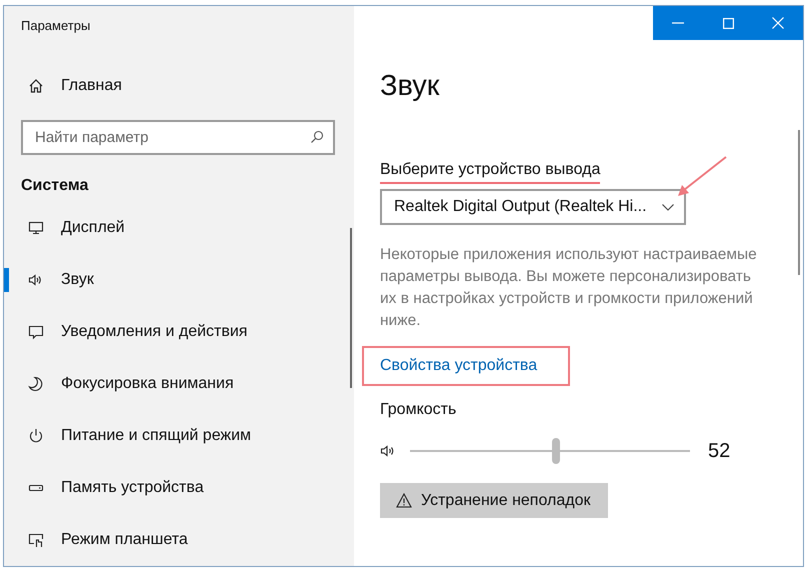 The height and width of the screenshot is (570, 807). I want to click on moon-icon, so click(36, 384).